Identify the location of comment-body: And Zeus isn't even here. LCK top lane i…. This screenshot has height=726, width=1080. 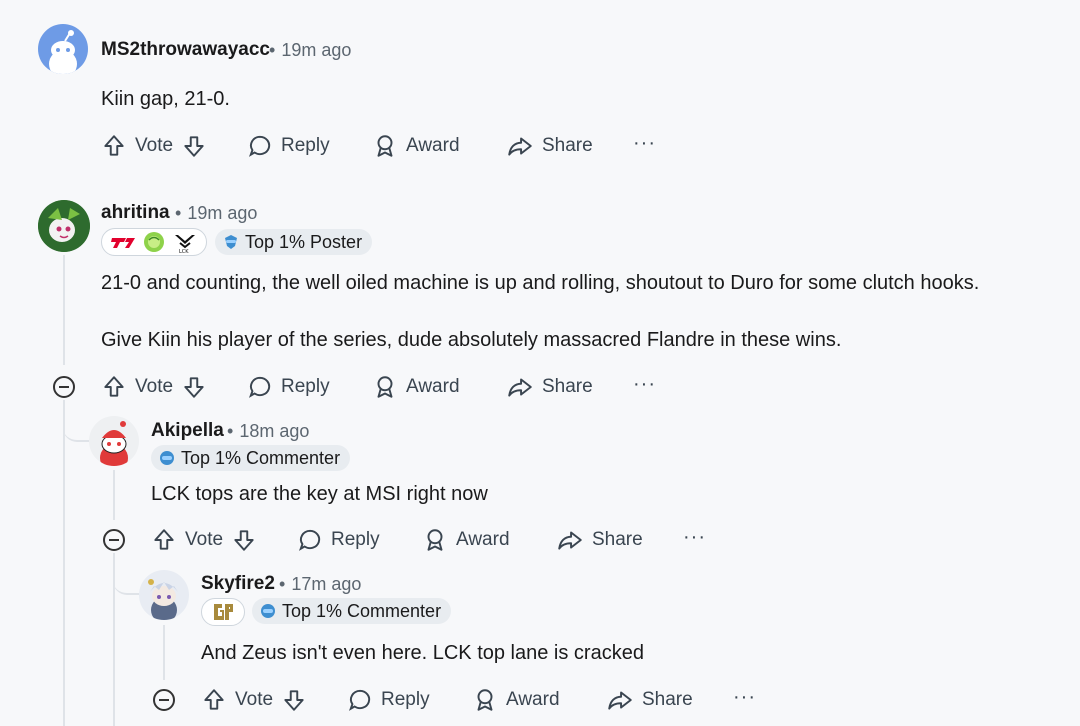
(422, 653).